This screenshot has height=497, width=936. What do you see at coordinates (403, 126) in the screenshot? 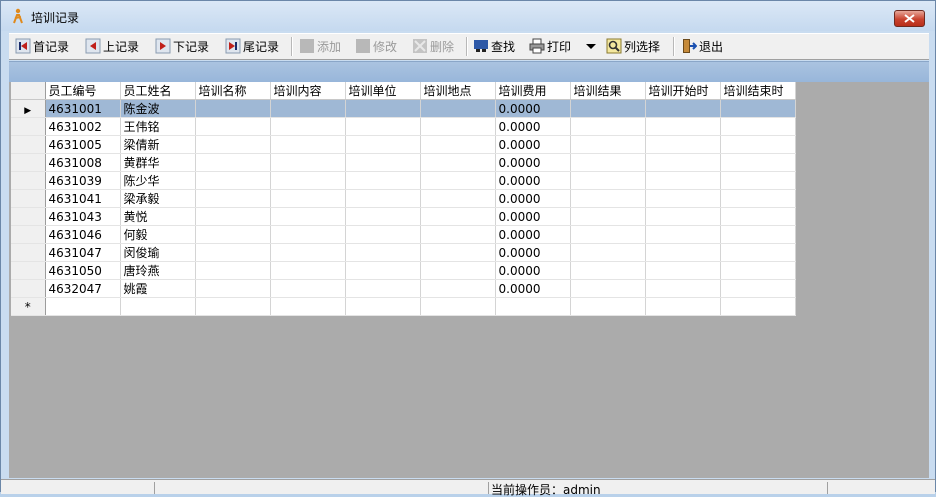
I see `table-row: 4631002 王伟铭 0.0000` at bounding box center [403, 126].